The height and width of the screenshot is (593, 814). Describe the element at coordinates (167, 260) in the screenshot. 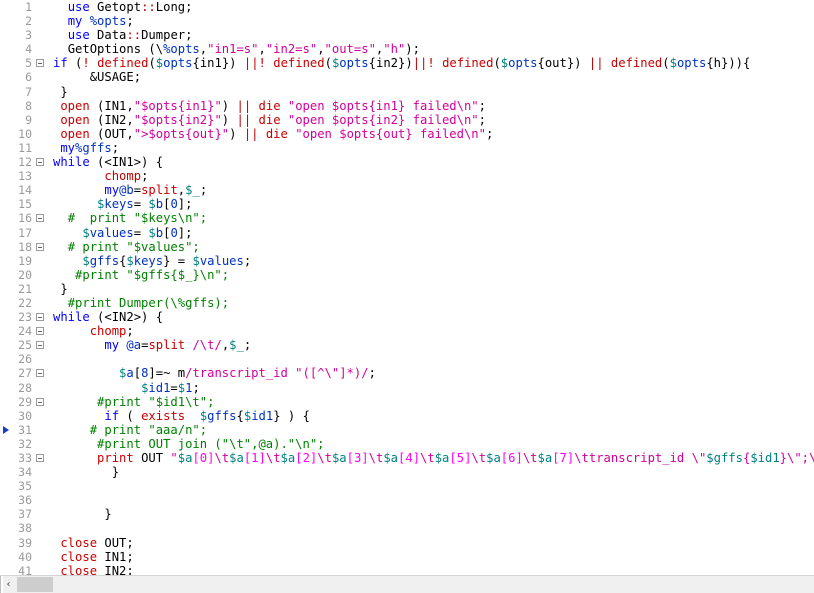

I see `code-line-text: $gffs{$keys} = $values;` at that location.